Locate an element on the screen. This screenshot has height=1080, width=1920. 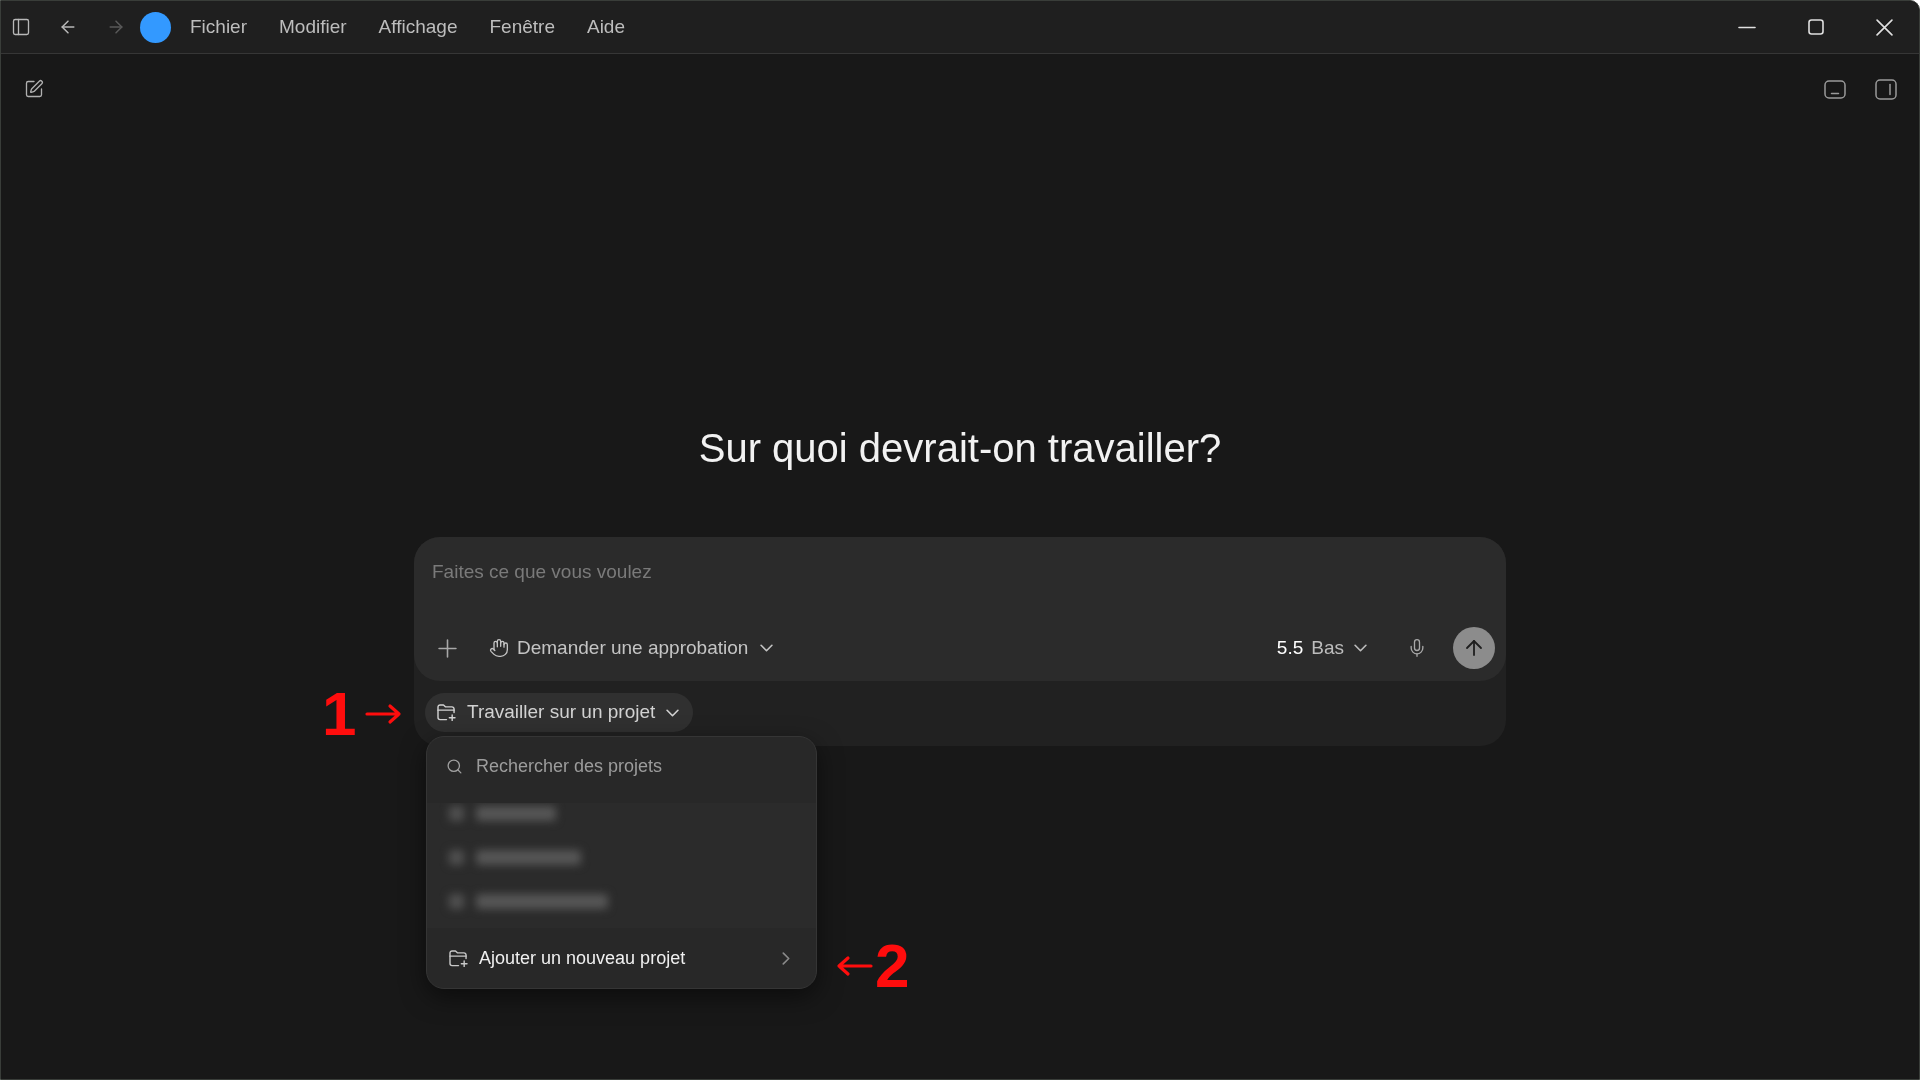
model-dropdown: 5.5 Bas is located at coordinates (1321, 648).